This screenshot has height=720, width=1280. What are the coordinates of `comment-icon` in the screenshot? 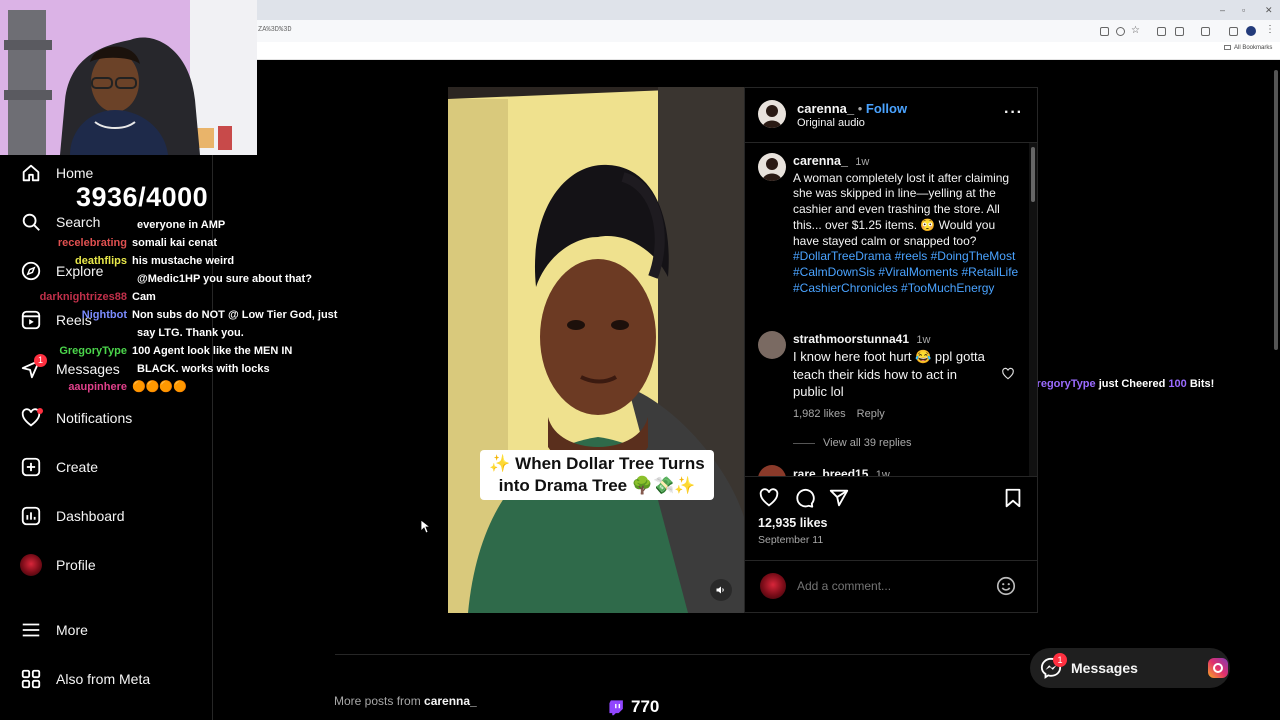 It's located at (804, 500).